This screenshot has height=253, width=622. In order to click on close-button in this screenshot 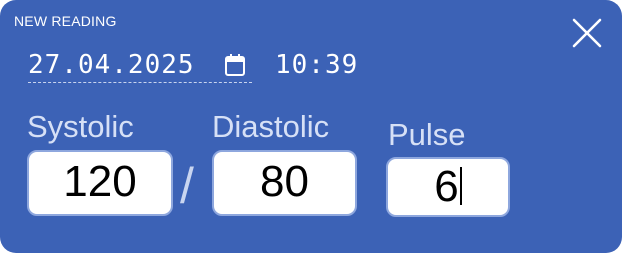, I will do `click(587, 33)`.